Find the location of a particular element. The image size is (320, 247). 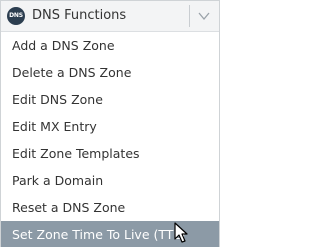

dns-functions-header: DNS DNS Functions is located at coordinates (110, 16).